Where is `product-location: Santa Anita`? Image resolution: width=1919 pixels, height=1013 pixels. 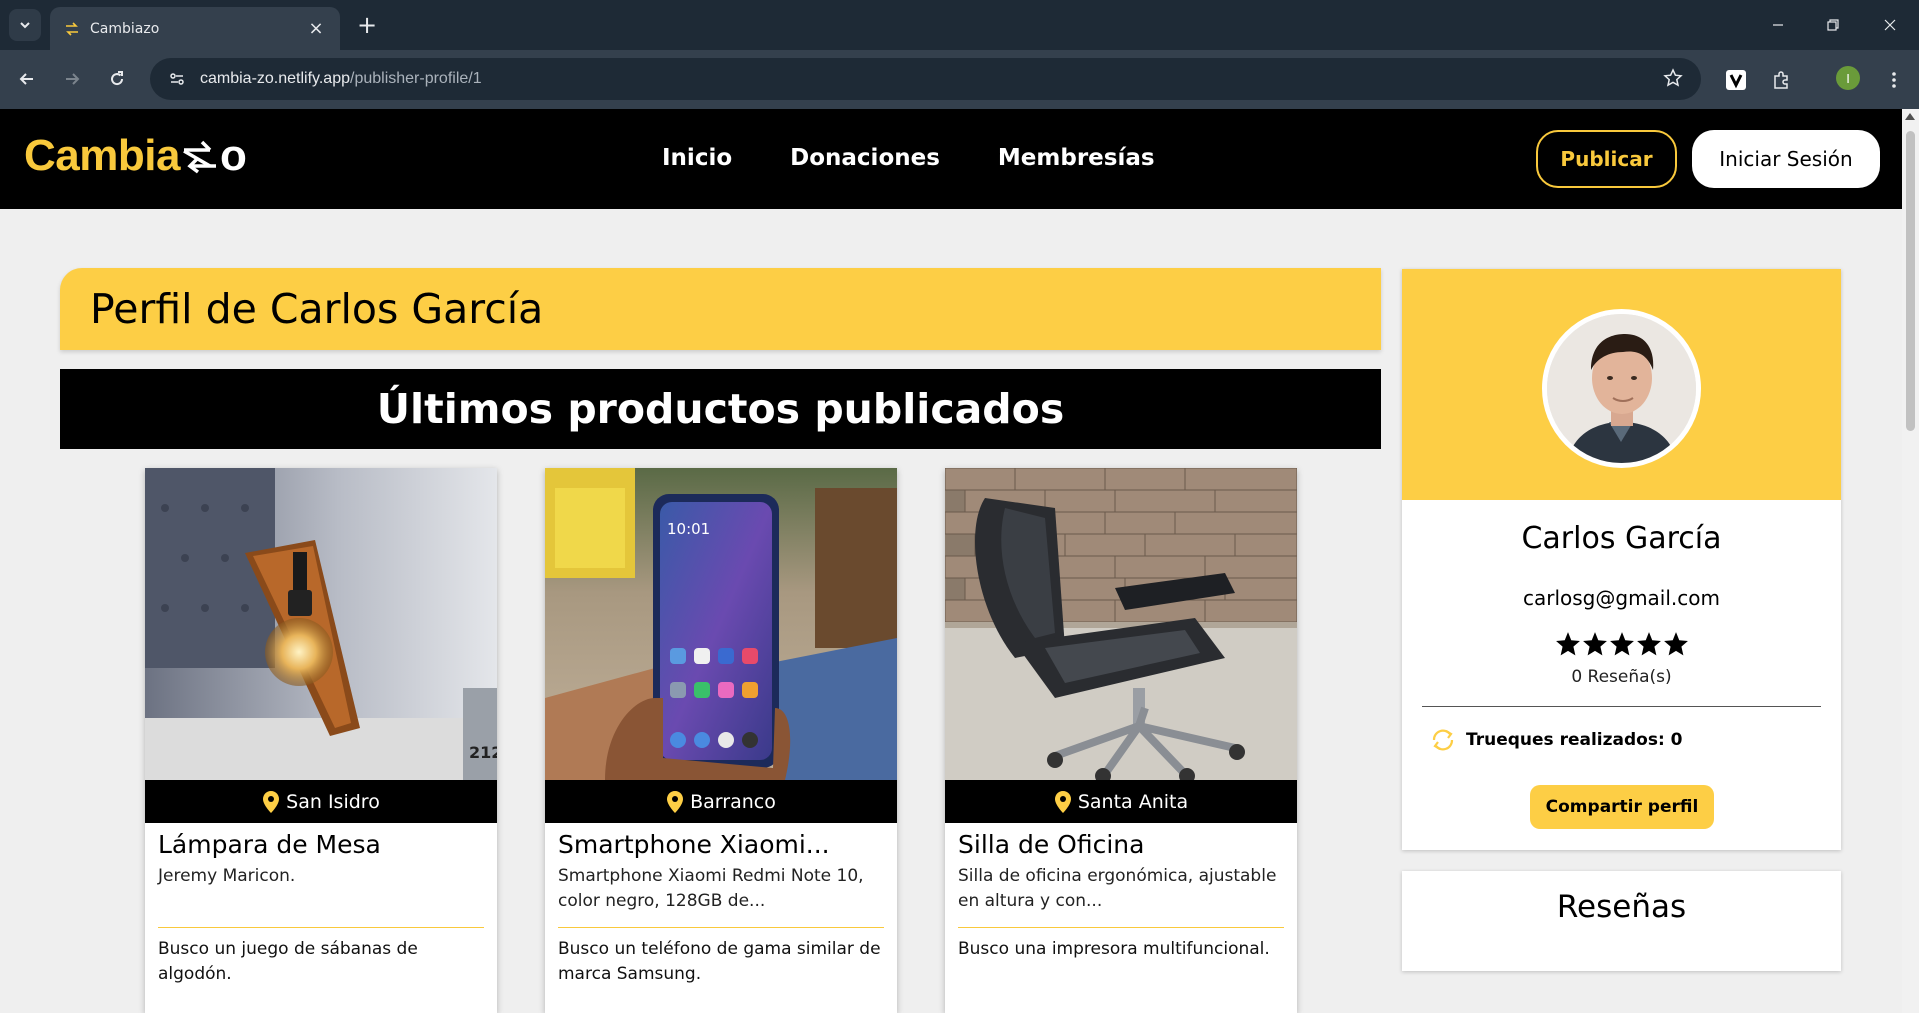 product-location: Santa Anita is located at coordinates (1121, 801).